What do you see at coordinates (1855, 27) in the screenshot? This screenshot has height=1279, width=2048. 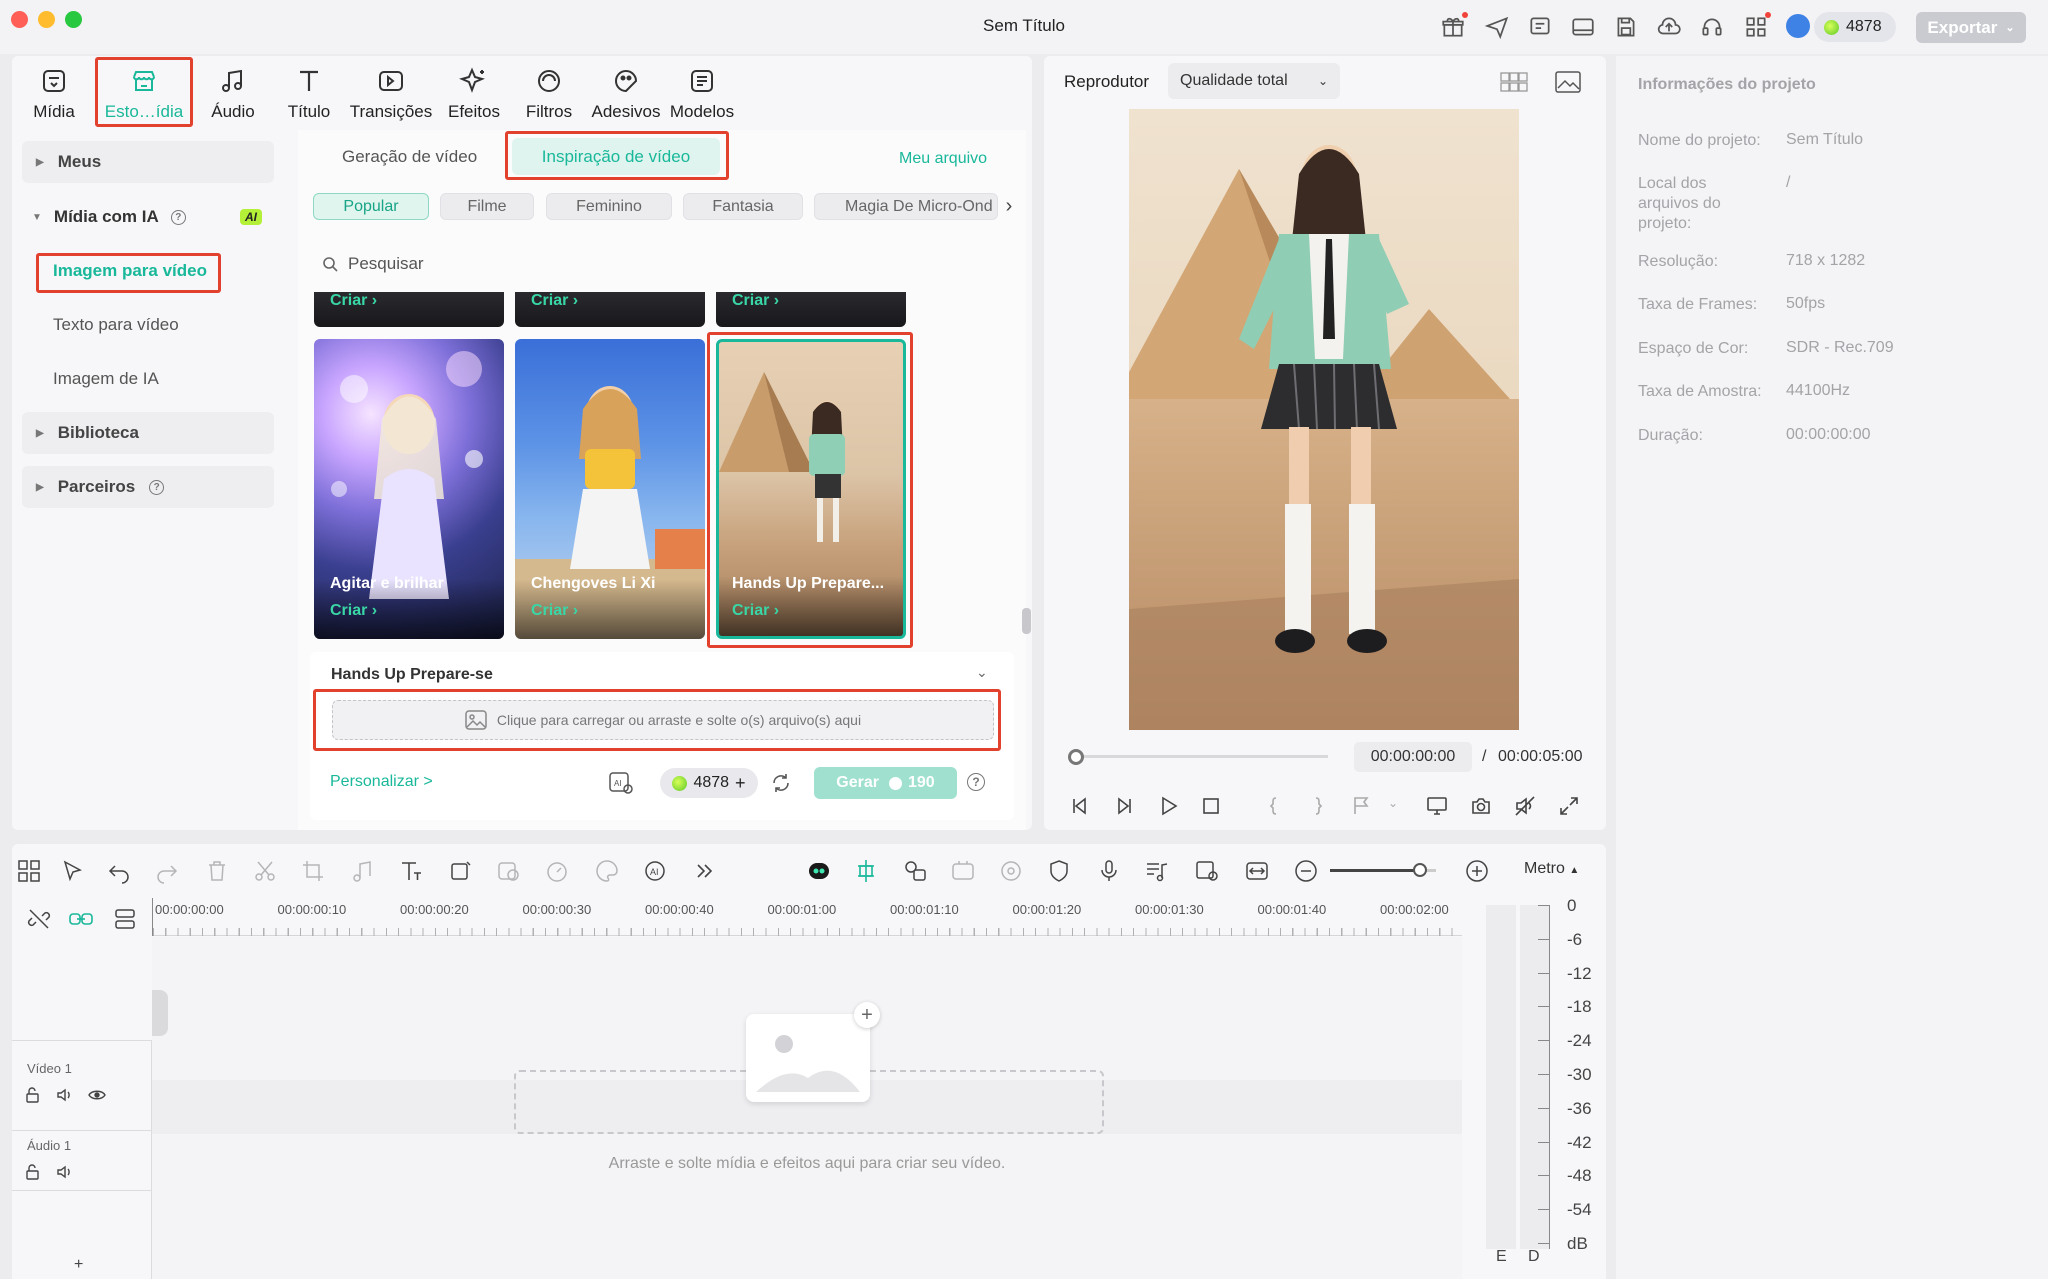 I see `credits-badge: 4878` at bounding box center [1855, 27].